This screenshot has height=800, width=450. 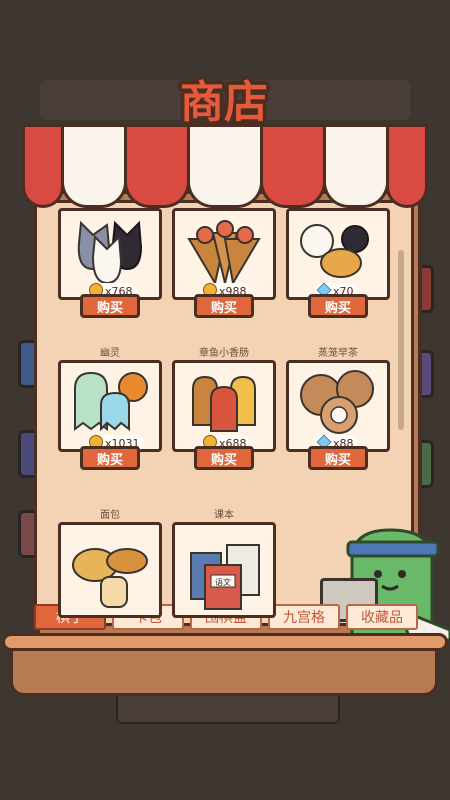 I want to click on takoyaki-cone-icon, so click(x=224, y=251).